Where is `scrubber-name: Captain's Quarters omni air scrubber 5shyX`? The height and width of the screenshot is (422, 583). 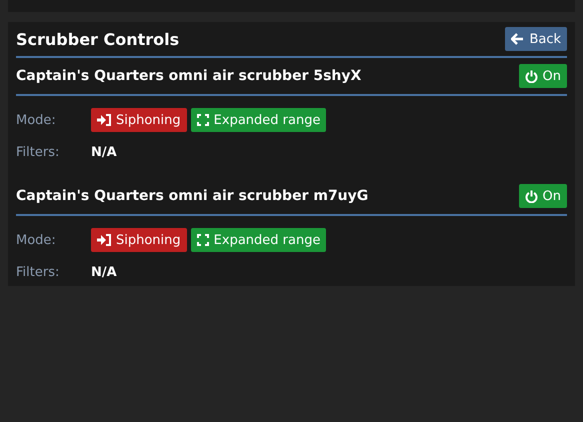 scrubber-name: Captain's Quarters omni air scrubber 5shyX is located at coordinates (189, 76).